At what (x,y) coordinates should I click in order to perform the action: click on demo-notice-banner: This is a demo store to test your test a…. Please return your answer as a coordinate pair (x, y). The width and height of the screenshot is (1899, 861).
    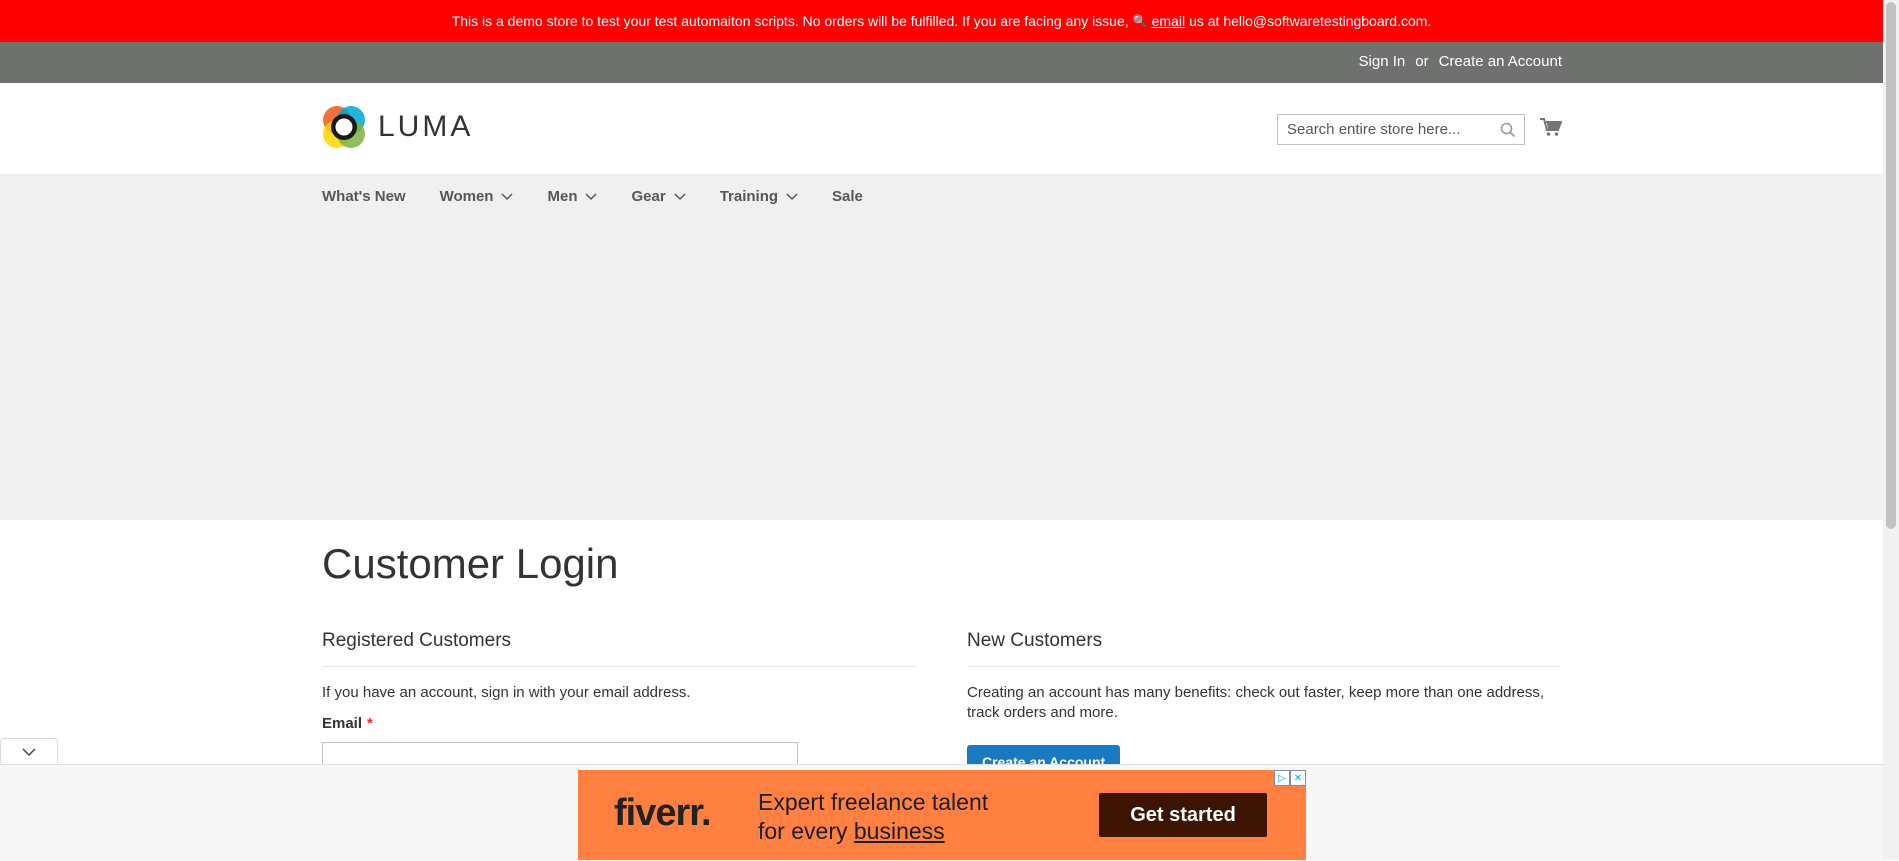
    Looking at the image, I should click on (941, 21).